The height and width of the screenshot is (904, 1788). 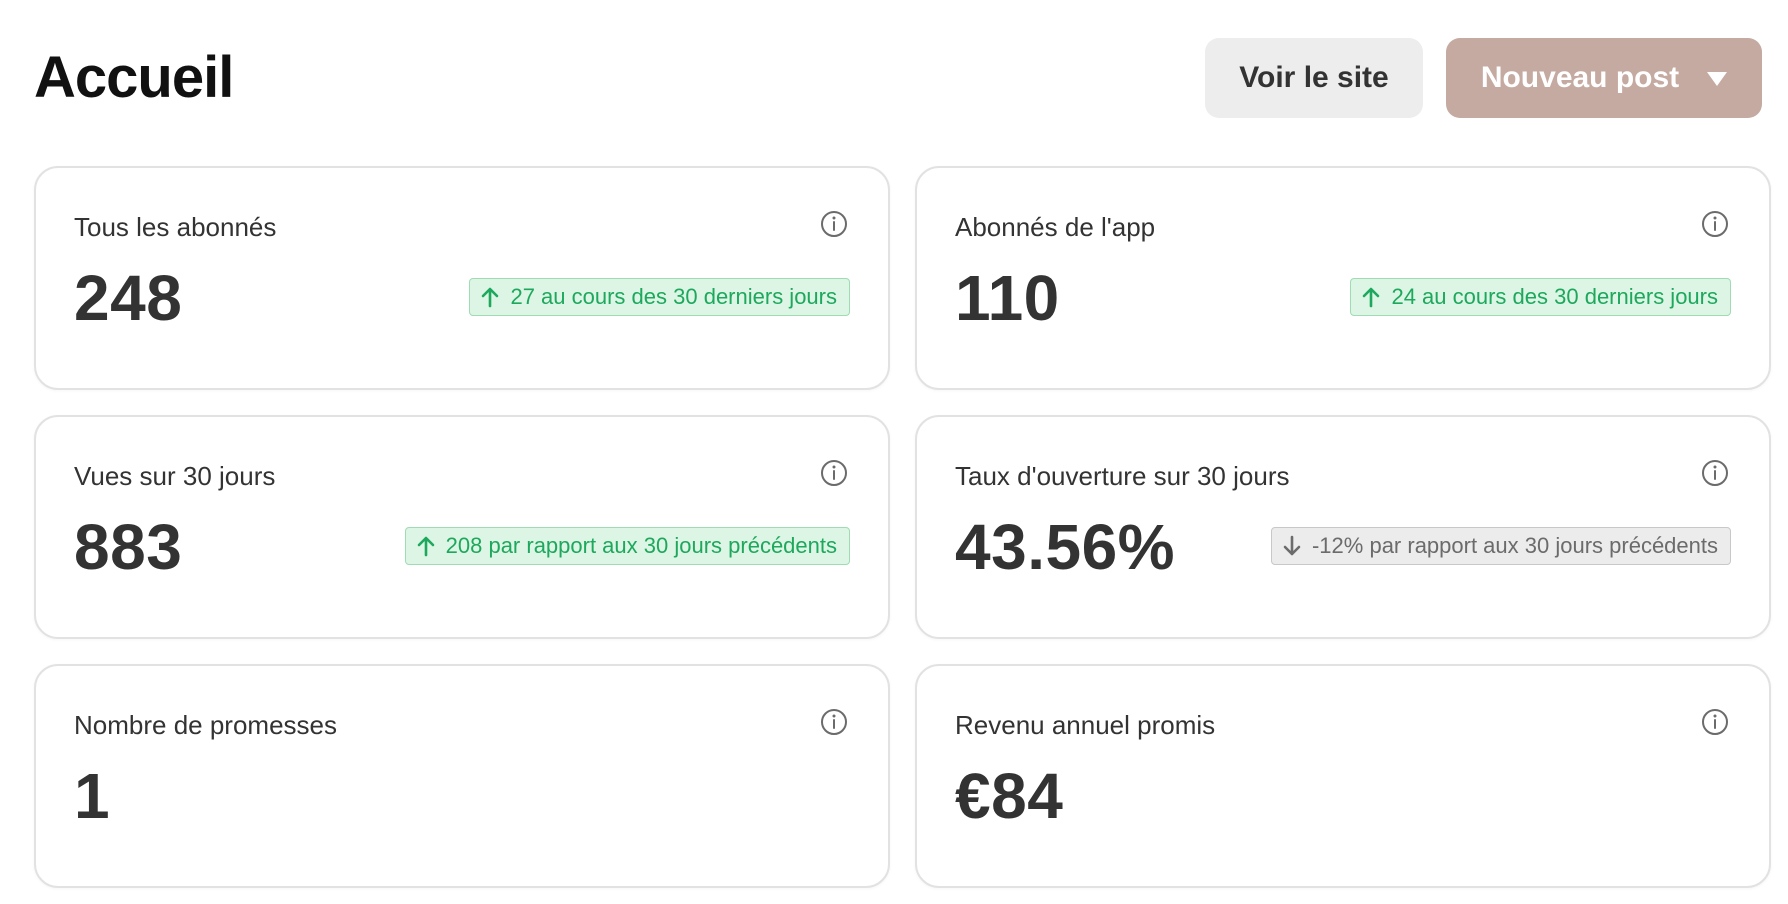 I want to click on delta-badge: 24 au cours des 30 derniers jours, so click(x=1540, y=297).